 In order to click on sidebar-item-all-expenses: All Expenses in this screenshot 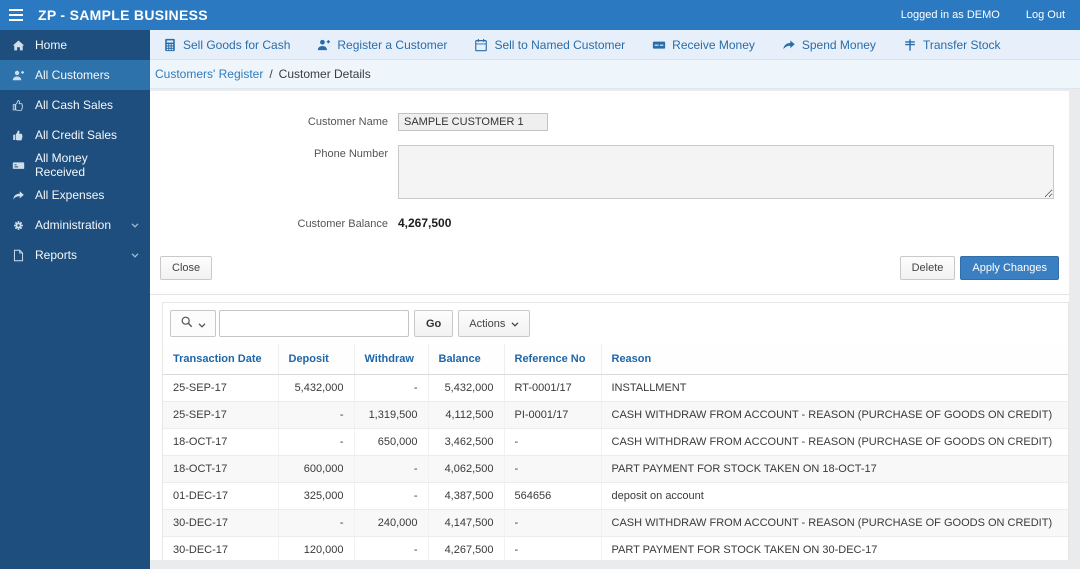, I will do `click(75, 195)`.